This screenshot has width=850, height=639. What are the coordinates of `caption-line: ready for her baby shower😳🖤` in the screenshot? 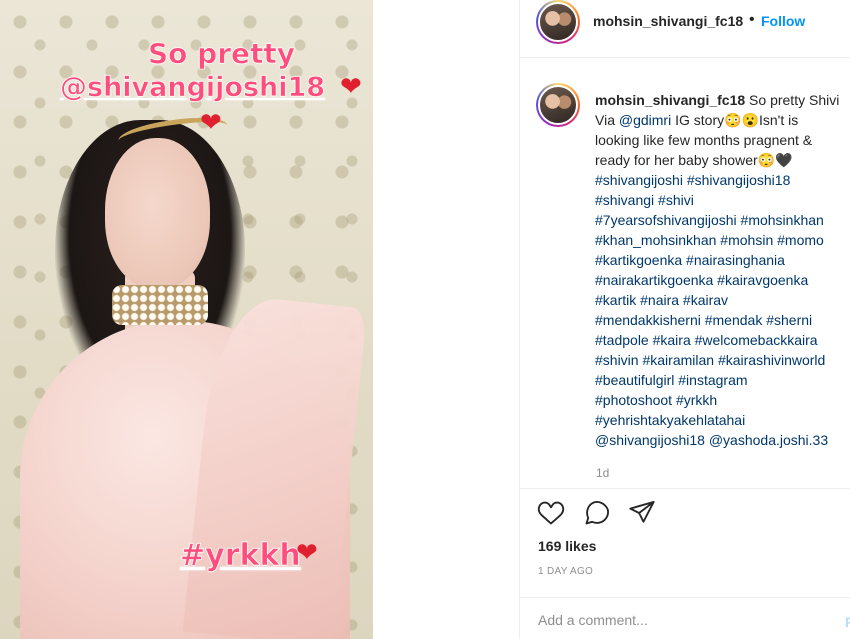 It's located at (694, 160).